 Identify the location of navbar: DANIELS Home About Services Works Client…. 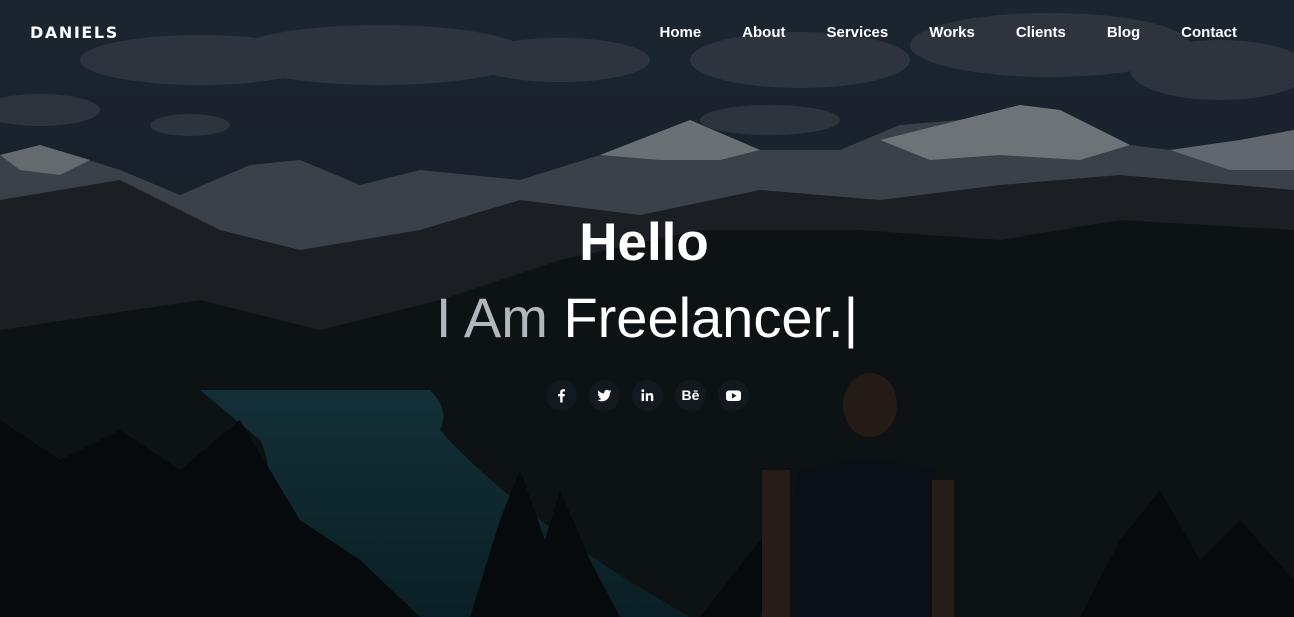
(647, 33).